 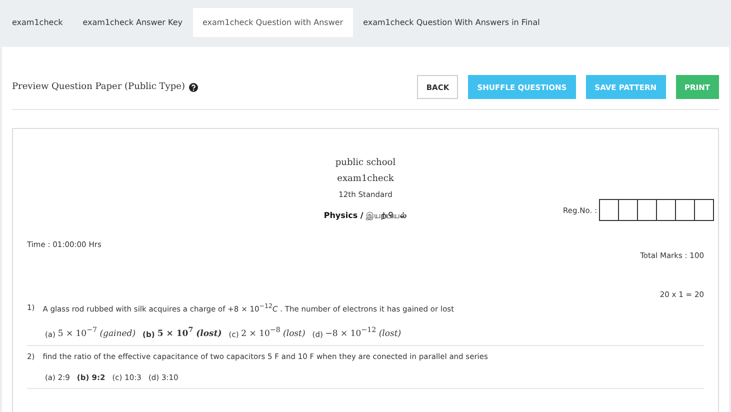 What do you see at coordinates (273, 22) in the screenshot?
I see `tab: exam1check Question with Answer` at bounding box center [273, 22].